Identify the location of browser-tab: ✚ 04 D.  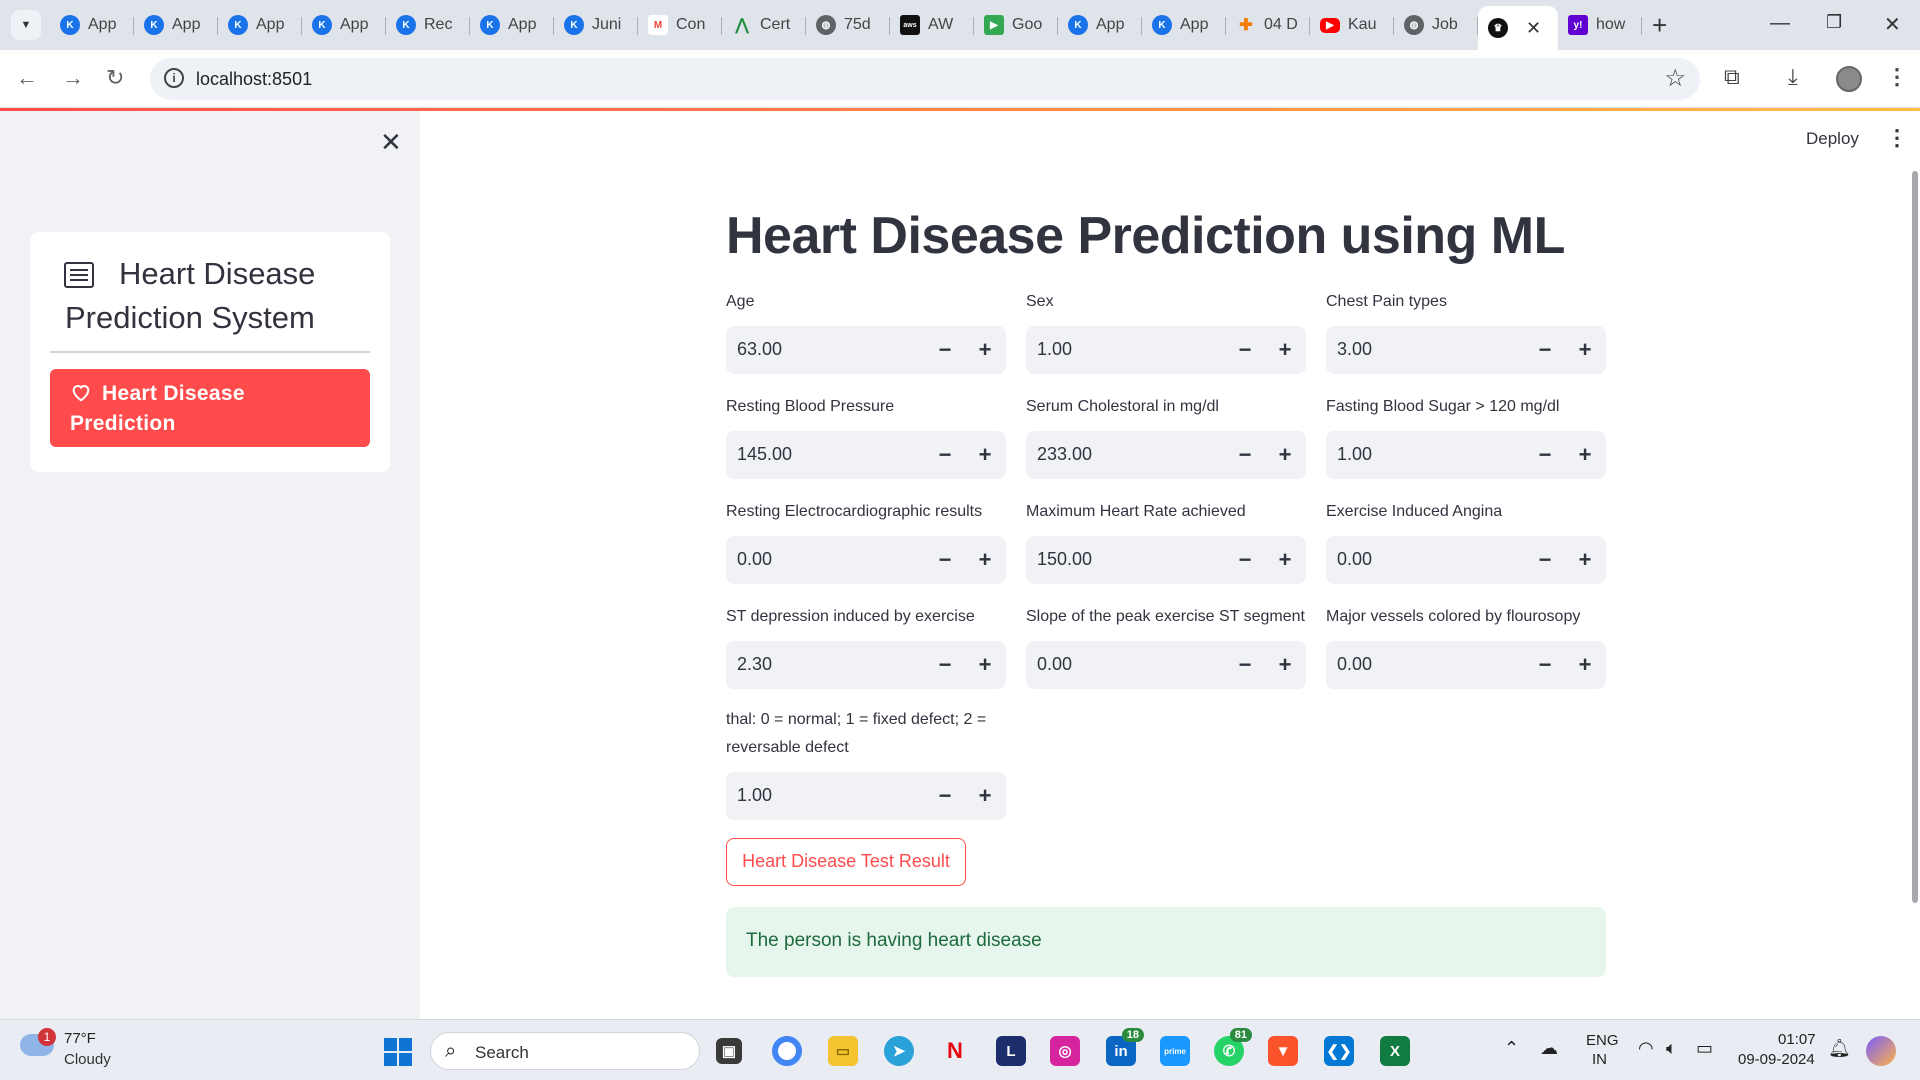
(1268, 25).